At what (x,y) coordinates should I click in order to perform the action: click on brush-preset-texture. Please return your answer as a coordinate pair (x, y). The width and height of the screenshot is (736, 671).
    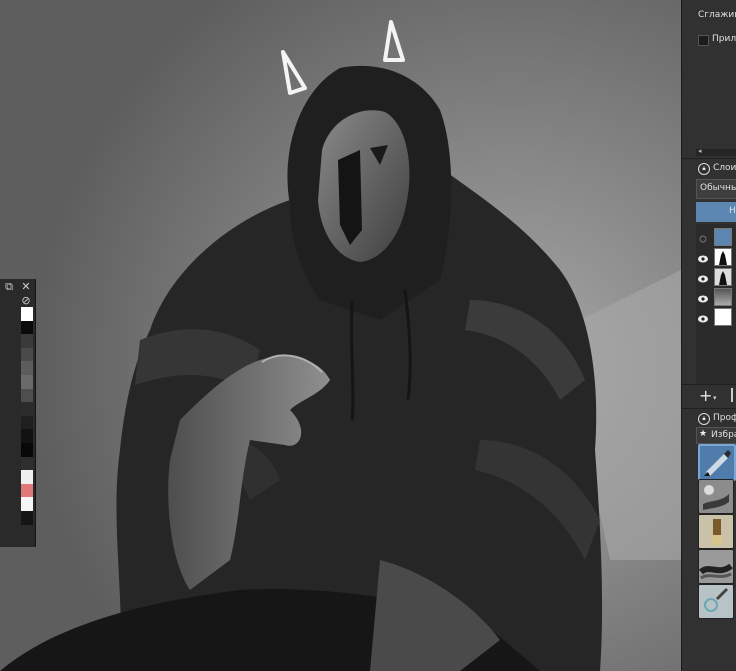
    Looking at the image, I should click on (716, 566).